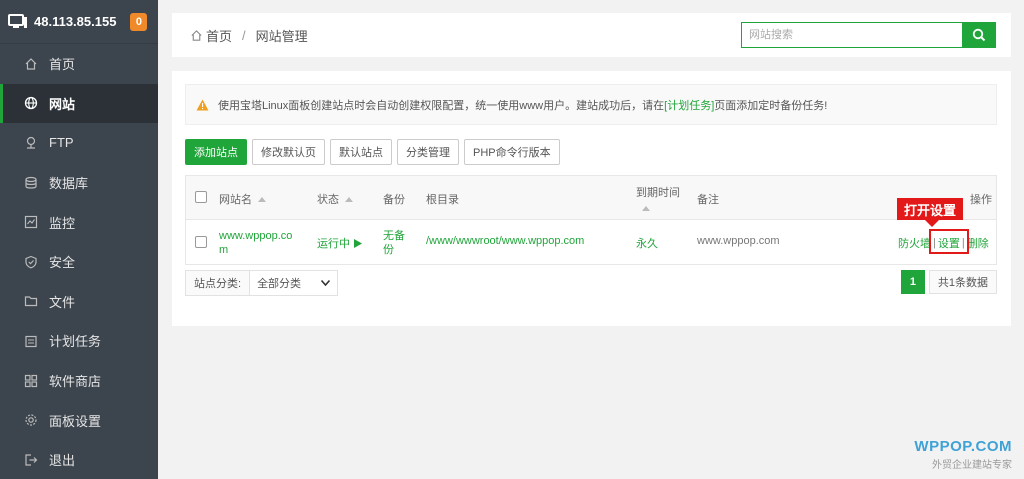  I want to click on notification-badge: 0, so click(139, 21).